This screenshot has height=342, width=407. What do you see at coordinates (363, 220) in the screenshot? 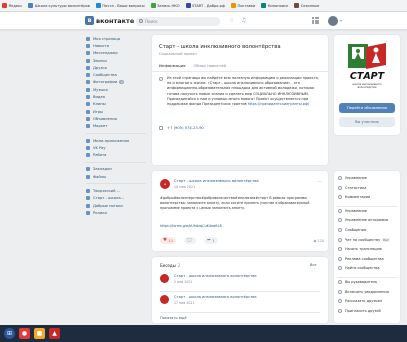
I see `menu-item: Управление историями` at bounding box center [363, 220].